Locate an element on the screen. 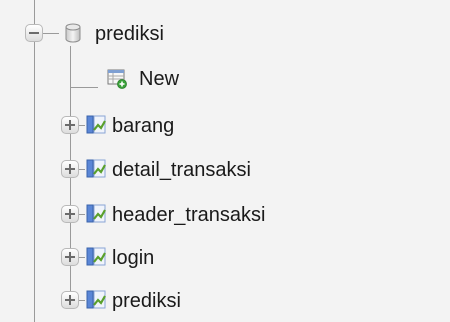  table-name: header_transaksi is located at coordinates (188, 215).